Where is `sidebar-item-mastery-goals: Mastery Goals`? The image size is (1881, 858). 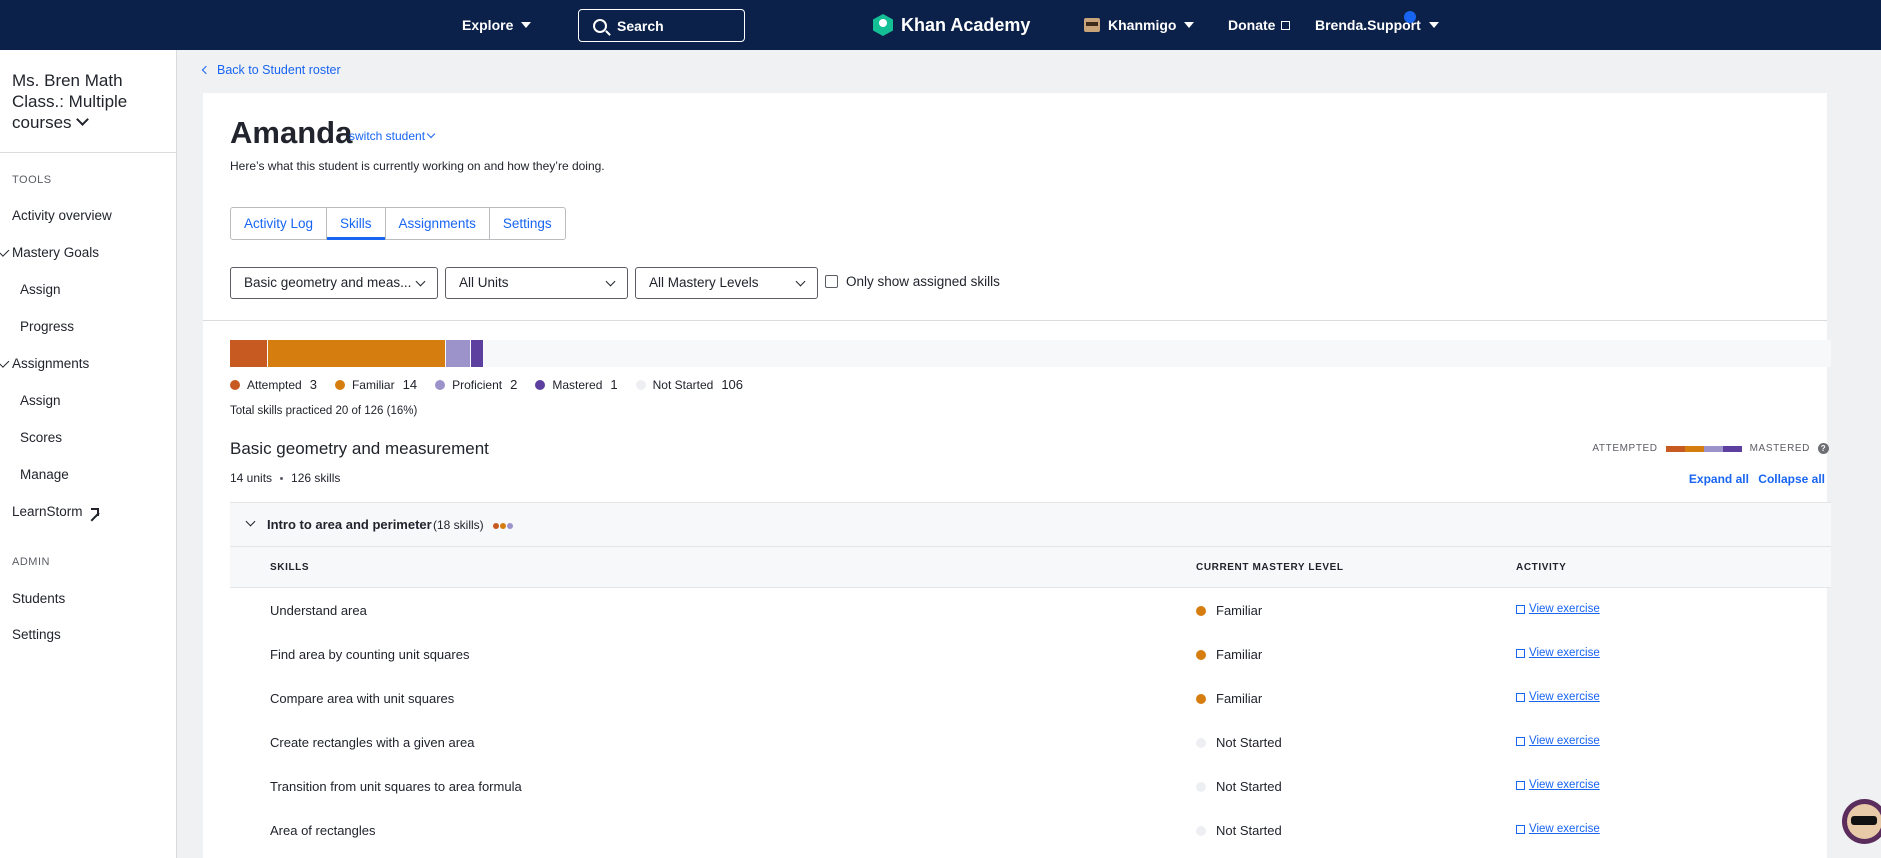 sidebar-item-mastery-goals: Mastery Goals is located at coordinates (55, 252).